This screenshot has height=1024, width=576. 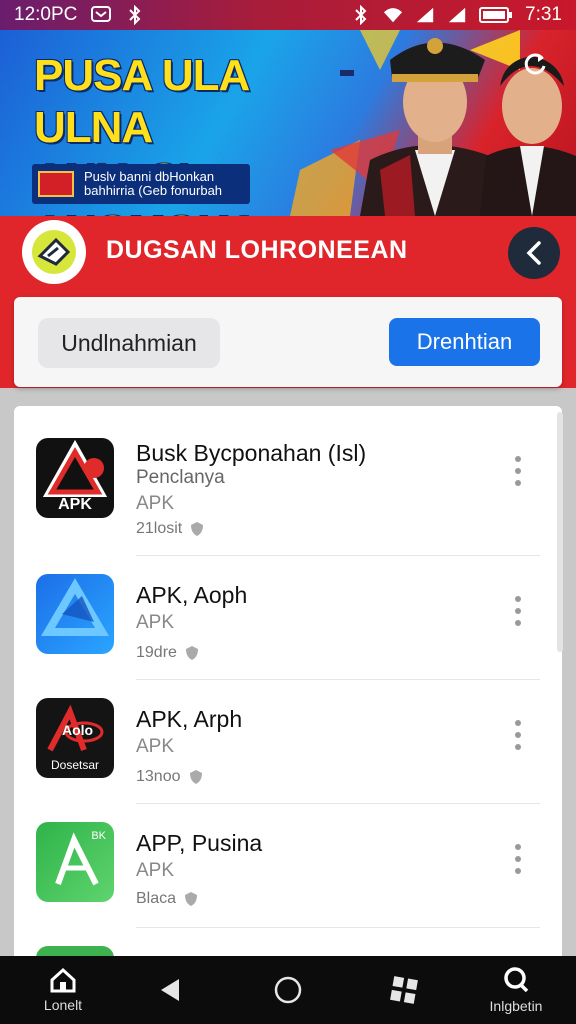 What do you see at coordinates (98, 836) in the screenshot?
I see `app-icon-label: BK` at bounding box center [98, 836].